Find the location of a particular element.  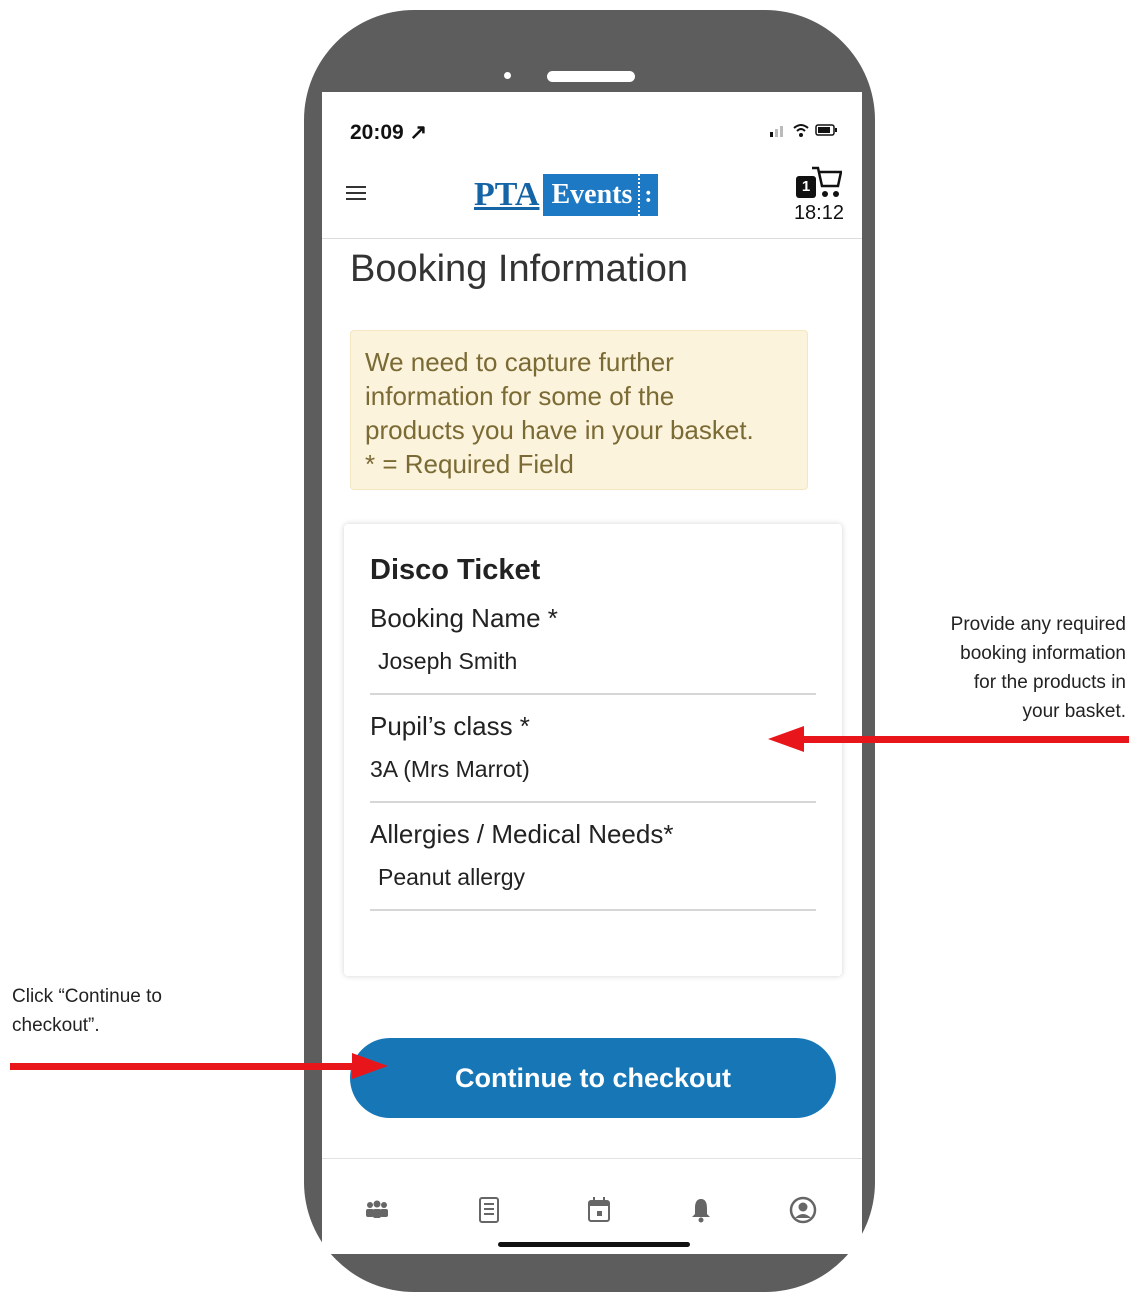

alert-line: products you have in your basket. is located at coordinates (559, 430).